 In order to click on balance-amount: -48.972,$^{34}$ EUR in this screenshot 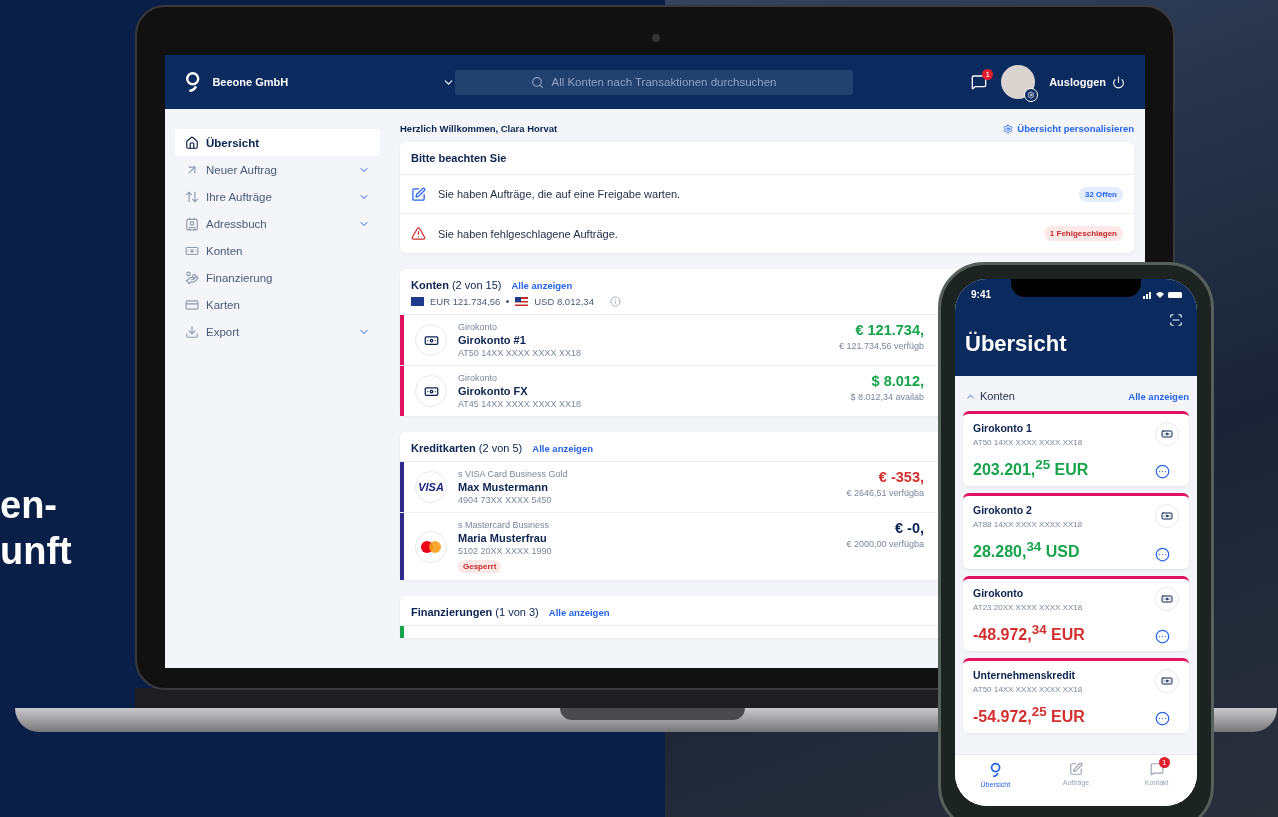, I will do `click(1029, 632)`.